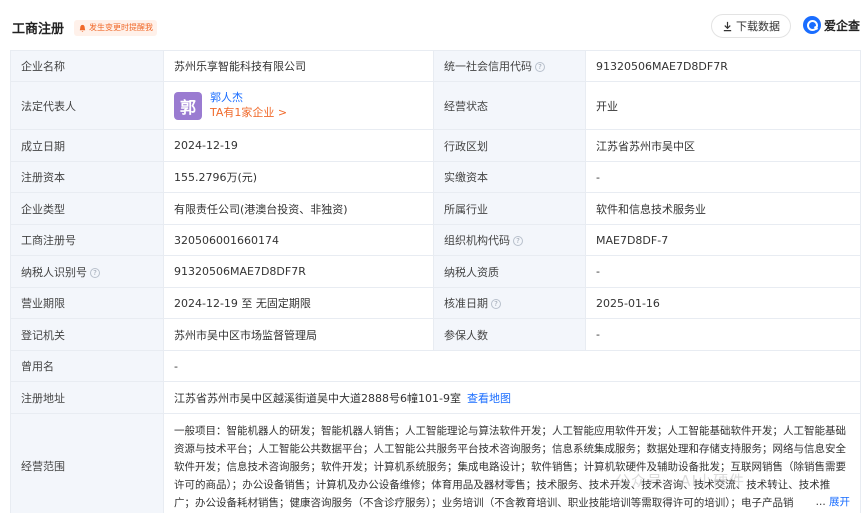  I want to click on table-row: 成立日期 2024-12-19 行政区划 江苏省苏州市吴中区, so click(435, 145).